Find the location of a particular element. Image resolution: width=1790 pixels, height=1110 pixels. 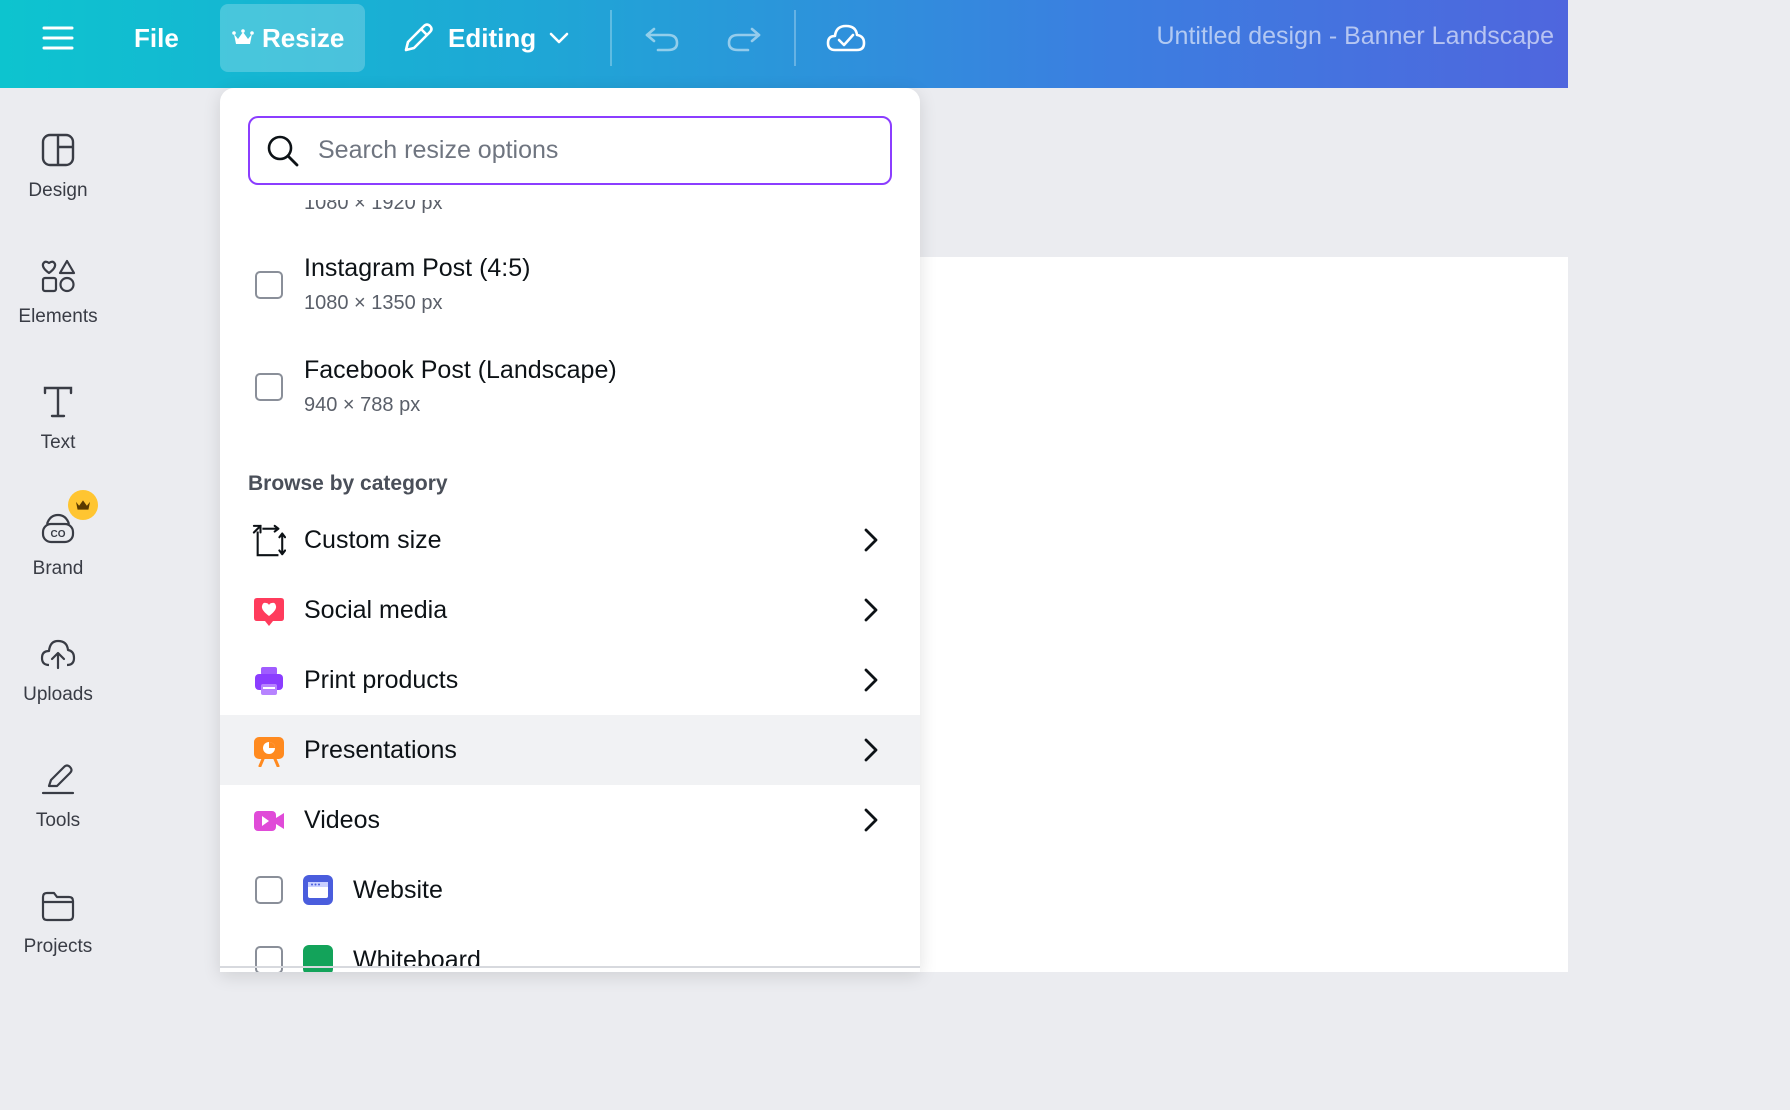

category-custom-size: Custom size is located at coordinates (570, 540).